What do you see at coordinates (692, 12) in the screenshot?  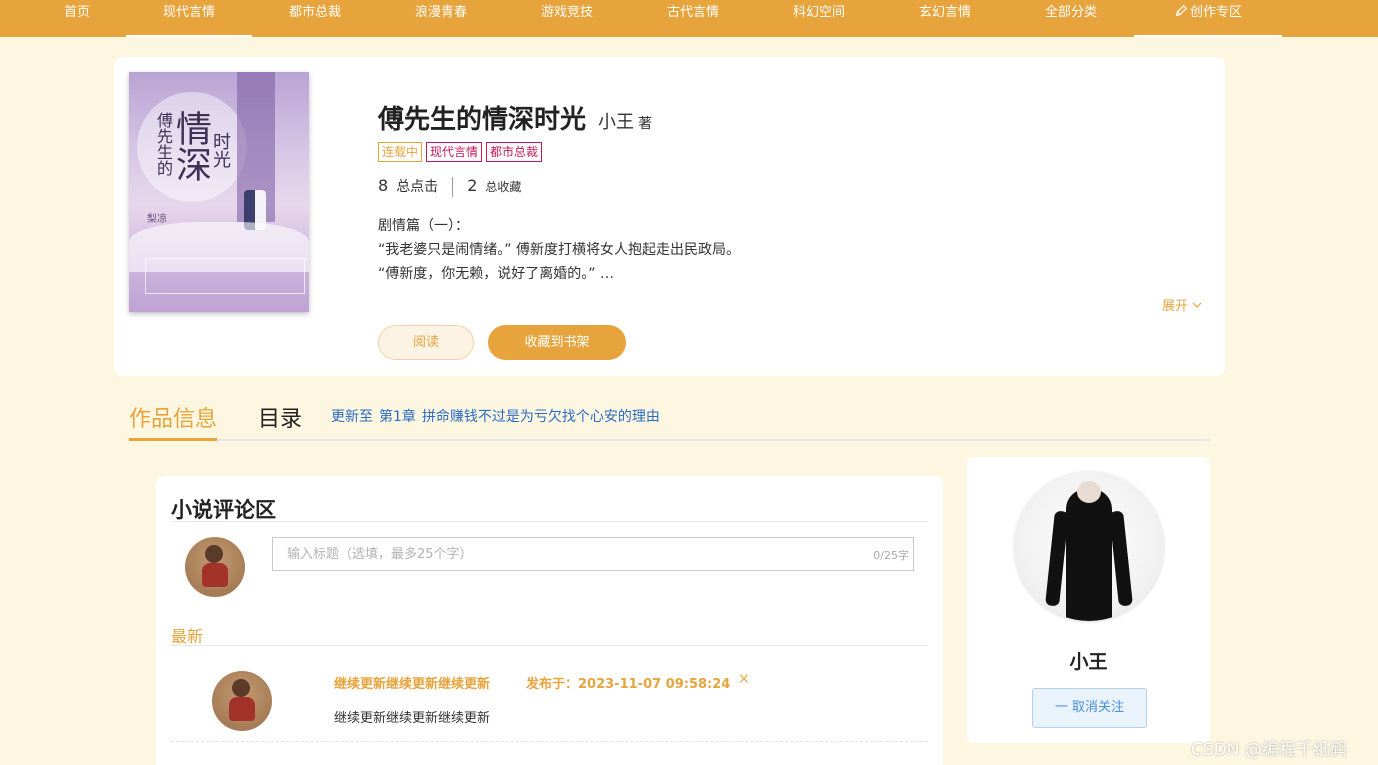 I see `nav-item-label: 古代言情` at bounding box center [692, 12].